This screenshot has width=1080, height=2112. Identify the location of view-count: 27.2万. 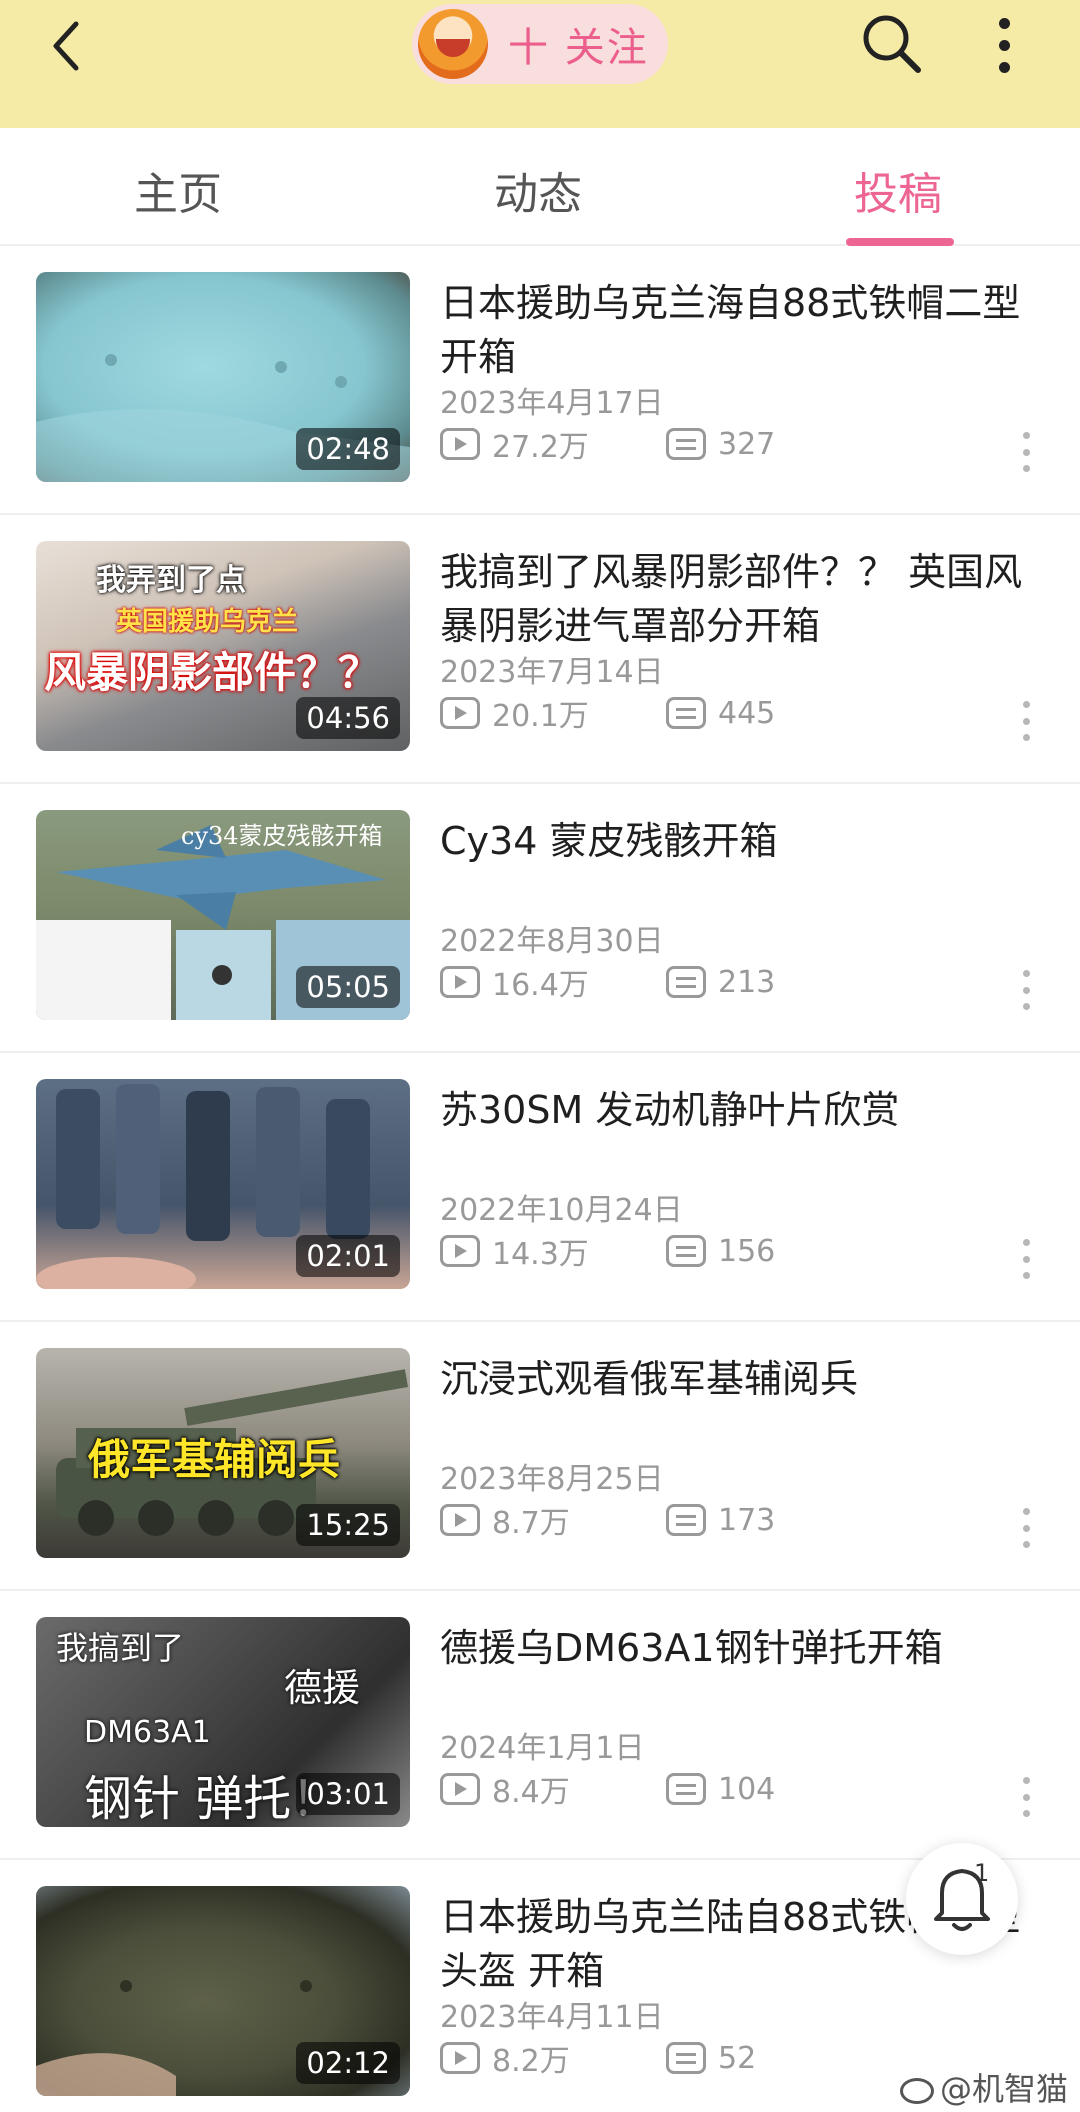
(514, 444).